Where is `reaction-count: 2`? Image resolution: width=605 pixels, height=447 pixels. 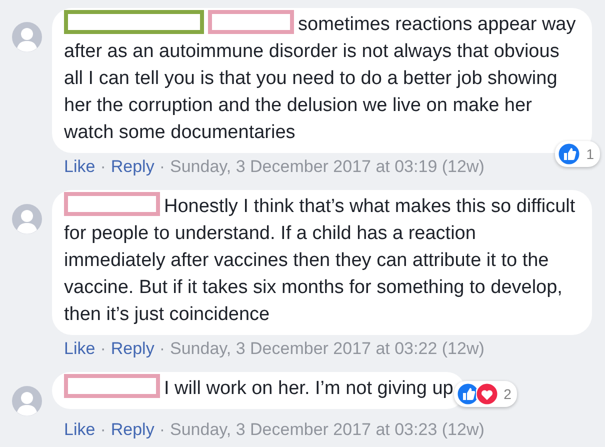 reaction-count: 2 is located at coordinates (508, 394).